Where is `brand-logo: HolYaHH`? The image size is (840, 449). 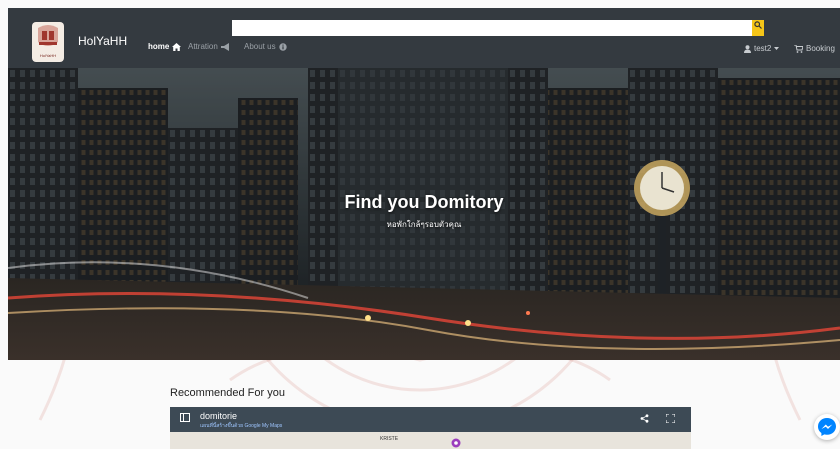 brand-logo: HolYaHH is located at coordinates (48, 42).